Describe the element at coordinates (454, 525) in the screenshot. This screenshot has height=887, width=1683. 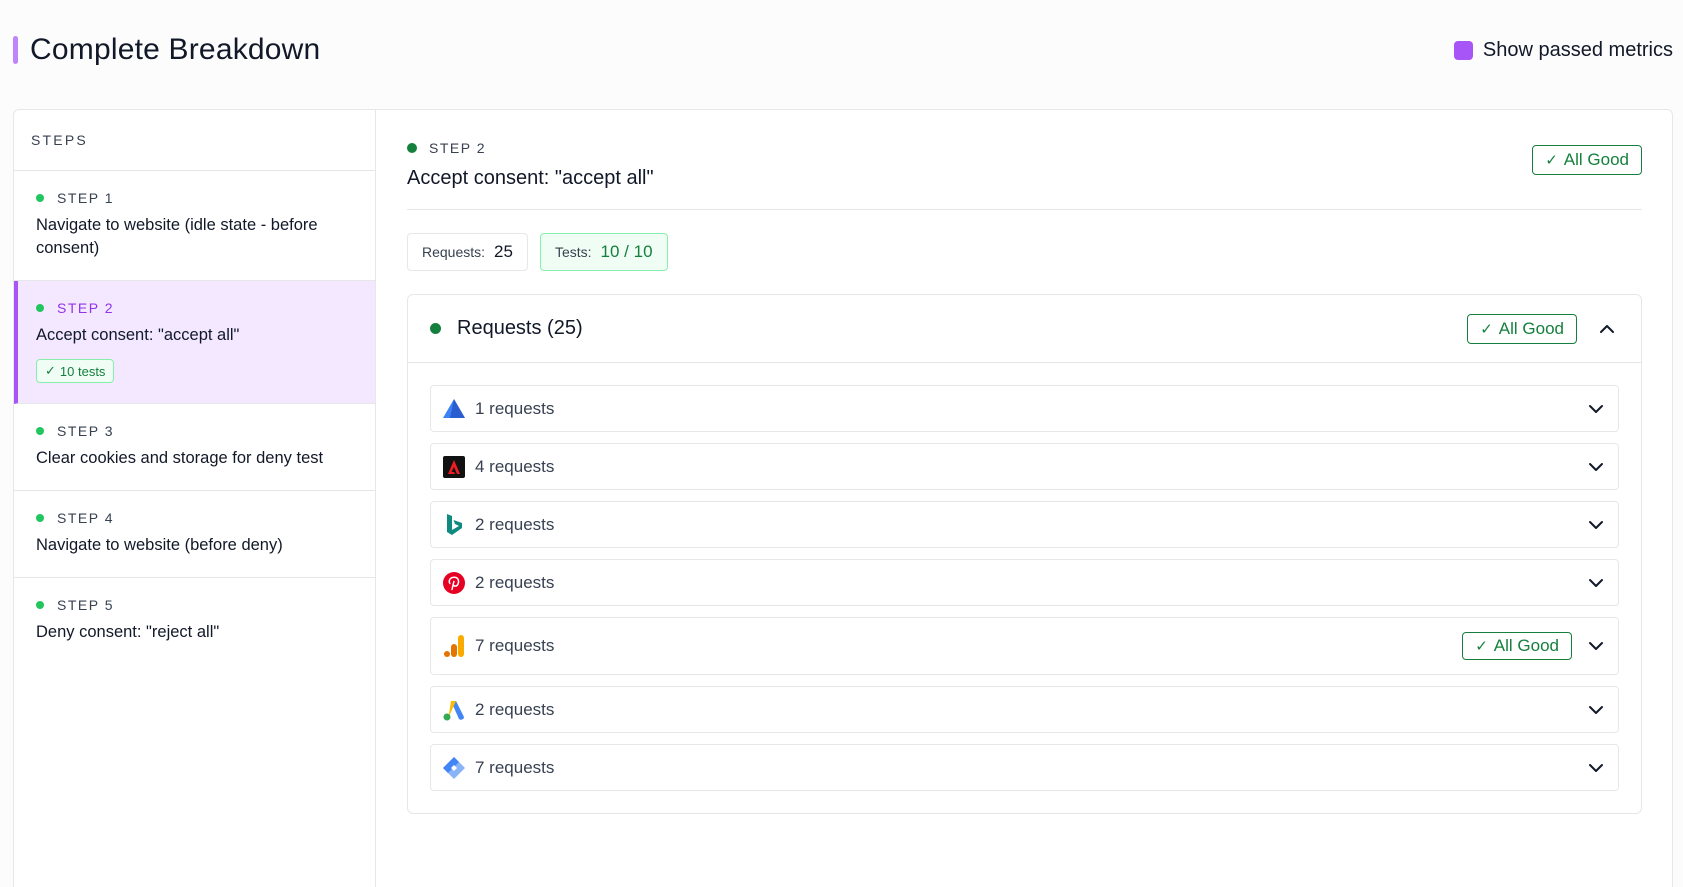
I see `bing-icon` at that location.